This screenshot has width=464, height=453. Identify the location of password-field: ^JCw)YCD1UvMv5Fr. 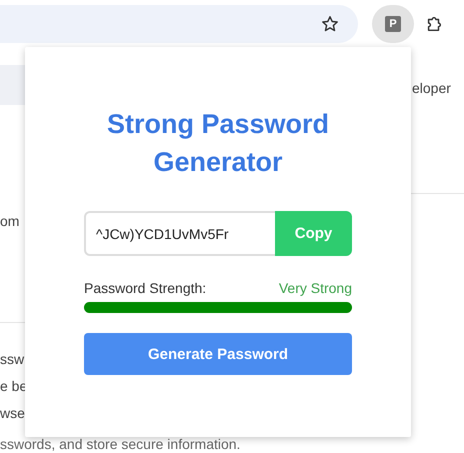
(179, 233).